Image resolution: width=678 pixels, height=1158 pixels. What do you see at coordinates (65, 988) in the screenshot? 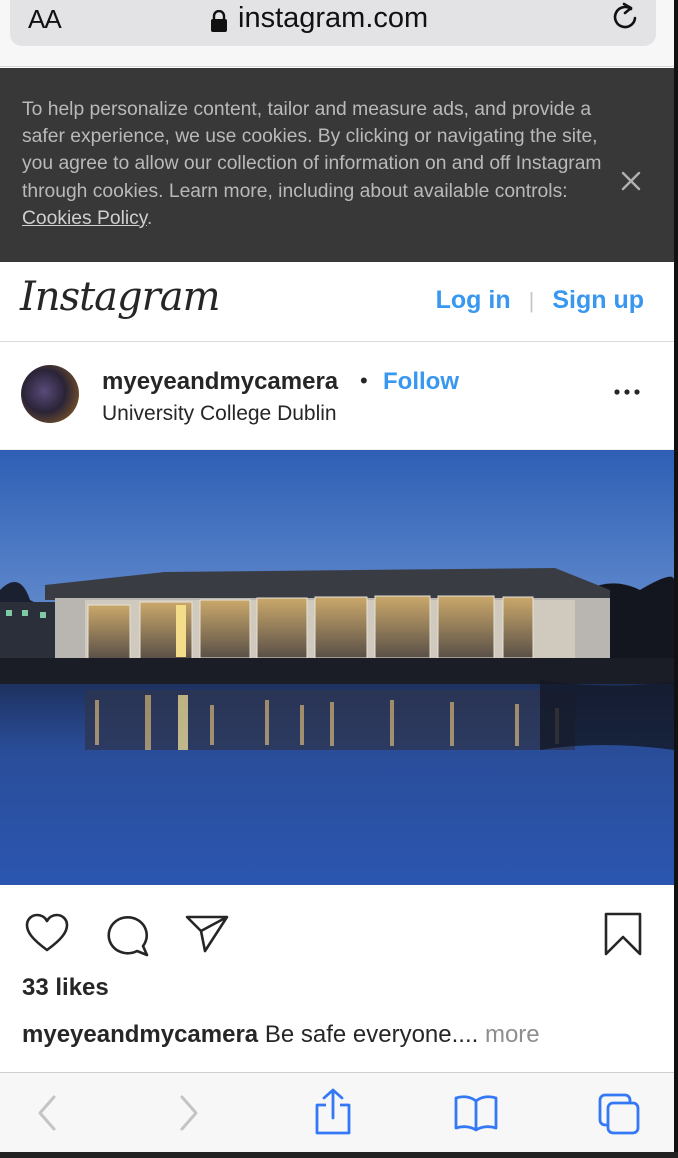
I see `likes-count: 33 likes` at bounding box center [65, 988].